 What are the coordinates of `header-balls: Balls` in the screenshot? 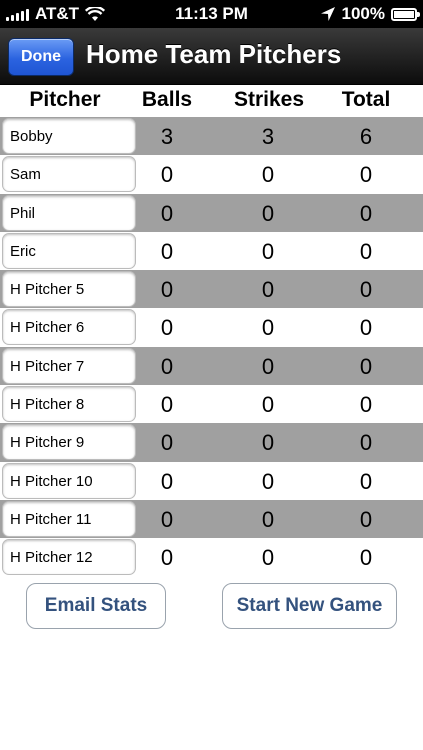 It's located at (167, 99).